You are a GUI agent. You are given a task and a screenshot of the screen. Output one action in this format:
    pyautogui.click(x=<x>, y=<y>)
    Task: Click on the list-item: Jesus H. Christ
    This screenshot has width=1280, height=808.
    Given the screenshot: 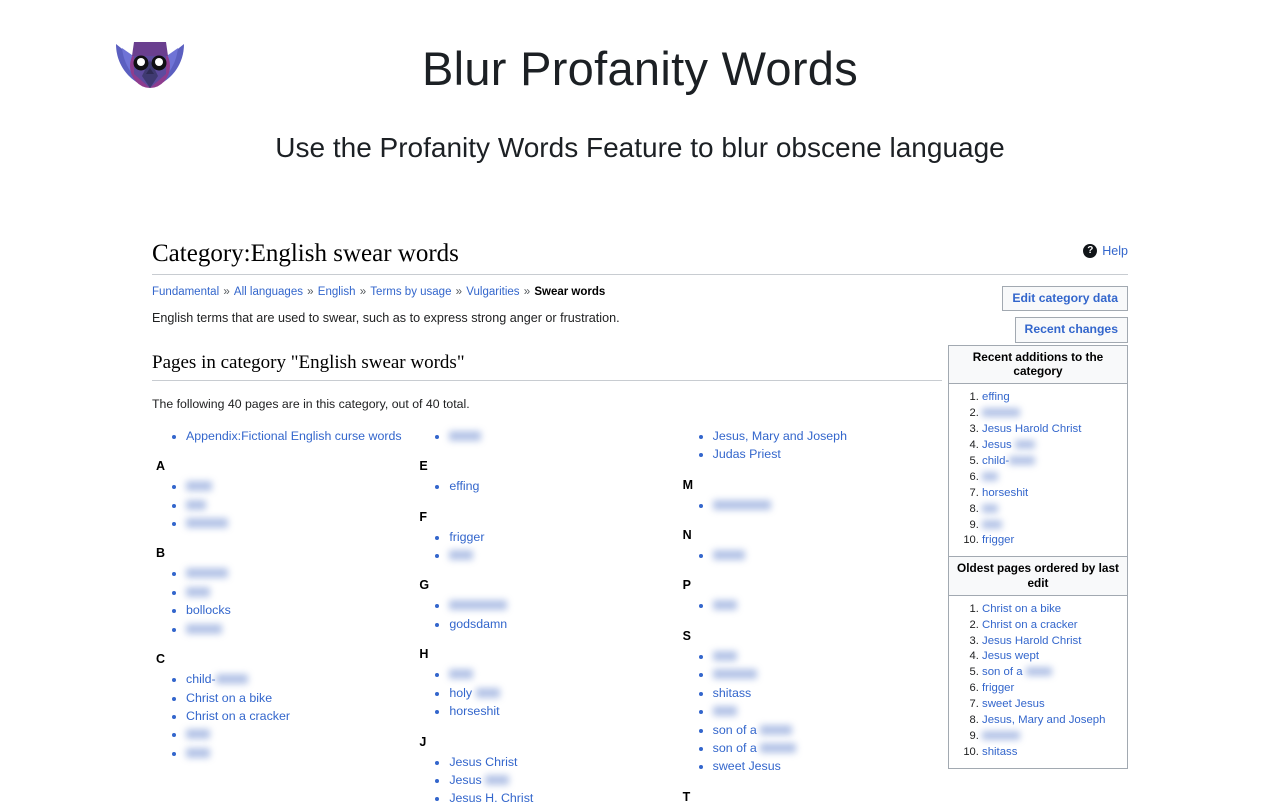 What is the action you would take?
    pyautogui.click(x=563, y=798)
    